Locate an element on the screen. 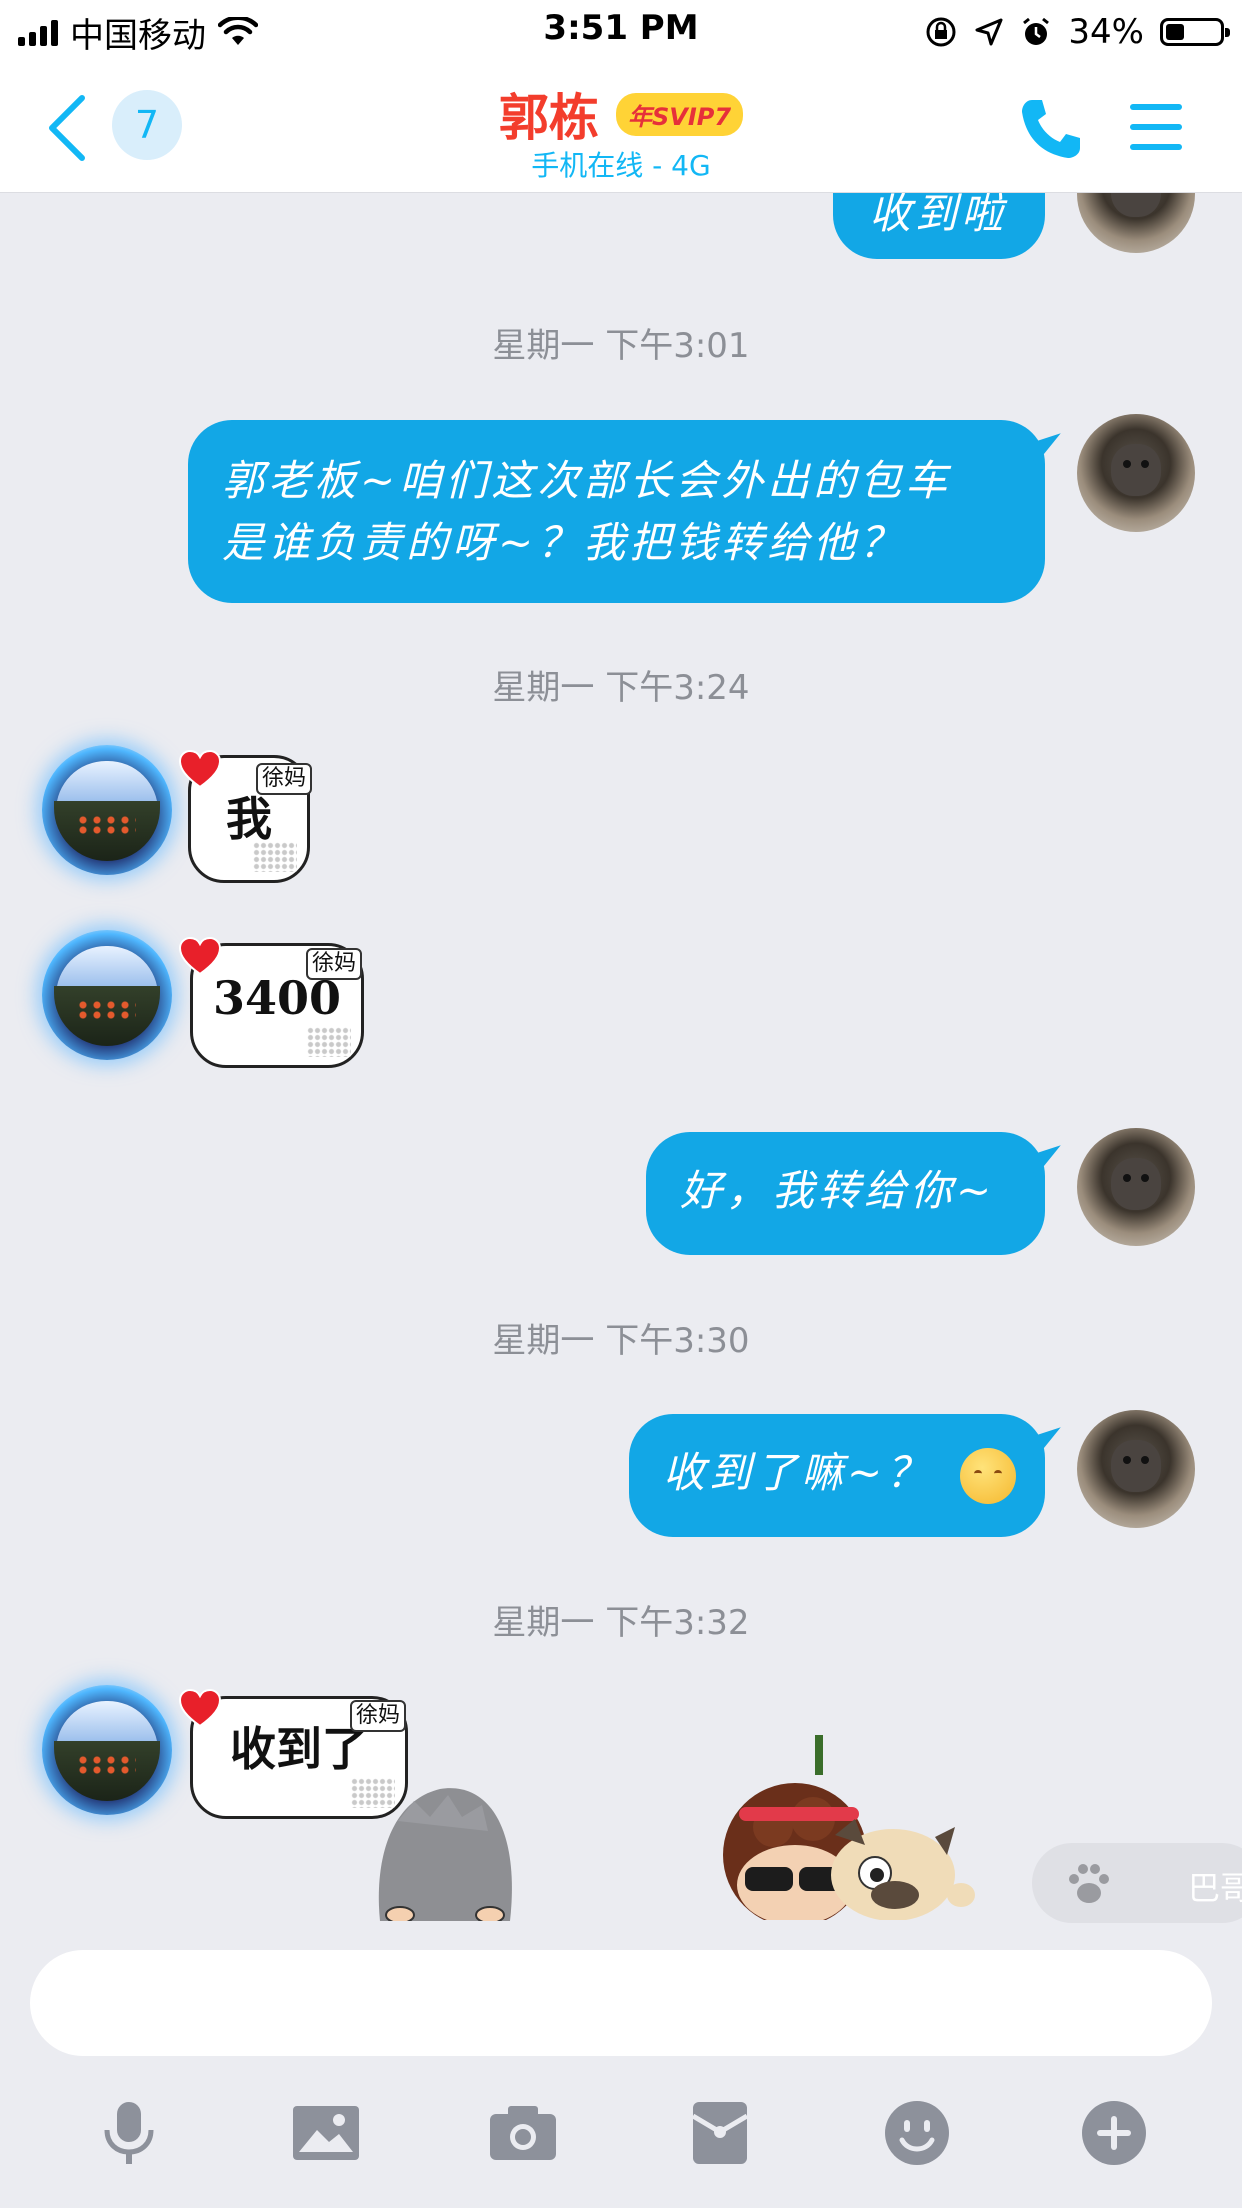  contact-name: 郭栋 is located at coordinates (549, 118).